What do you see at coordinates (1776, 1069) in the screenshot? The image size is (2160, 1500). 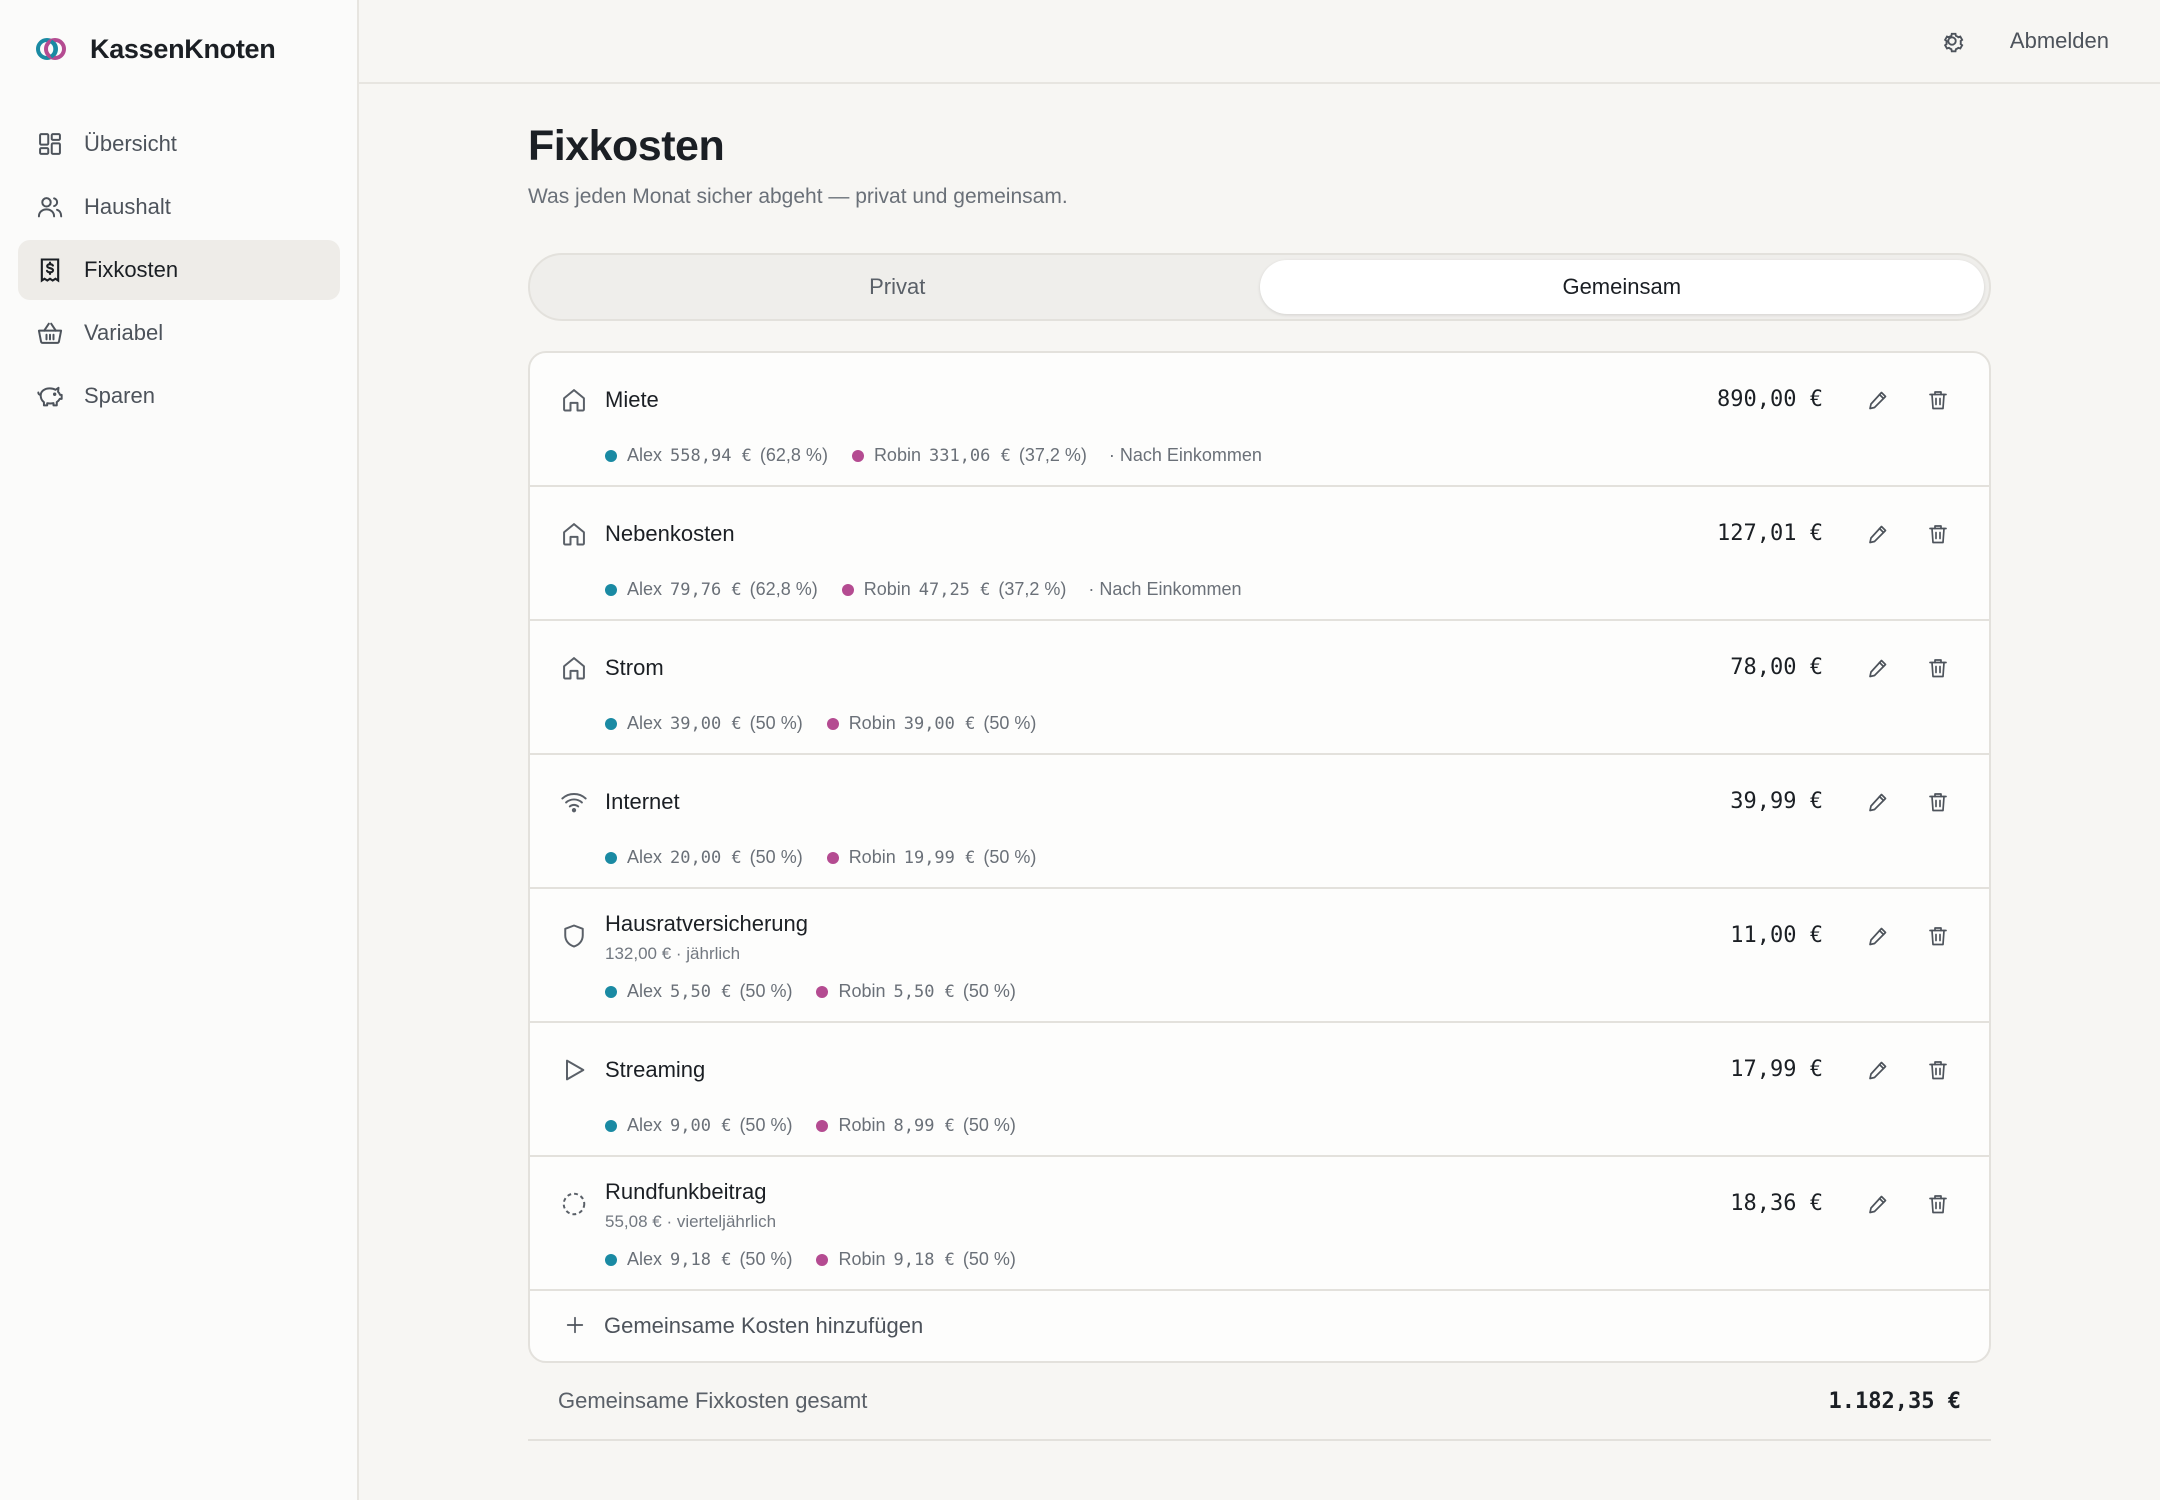 I see `cost-amount: 17,99 €` at bounding box center [1776, 1069].